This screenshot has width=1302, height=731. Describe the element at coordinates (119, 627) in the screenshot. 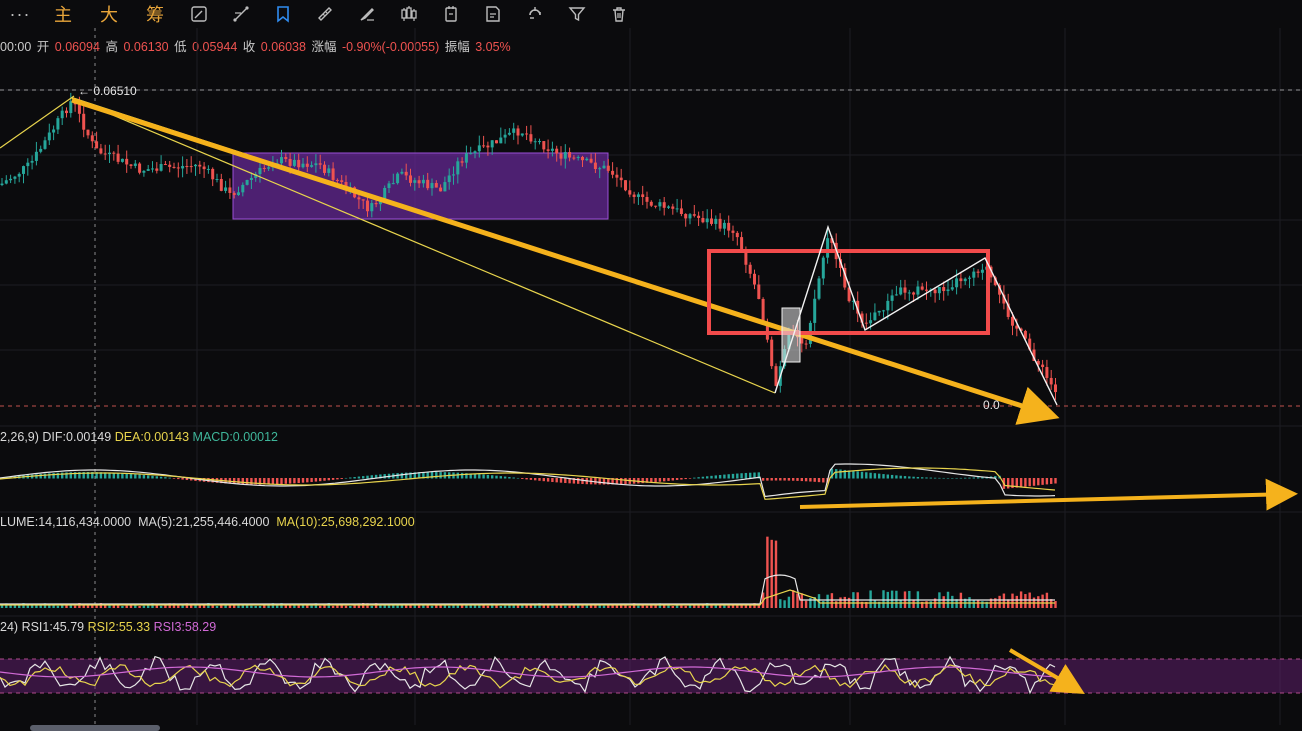

I see `rsi2-value: RSI2:55.33` at that location.